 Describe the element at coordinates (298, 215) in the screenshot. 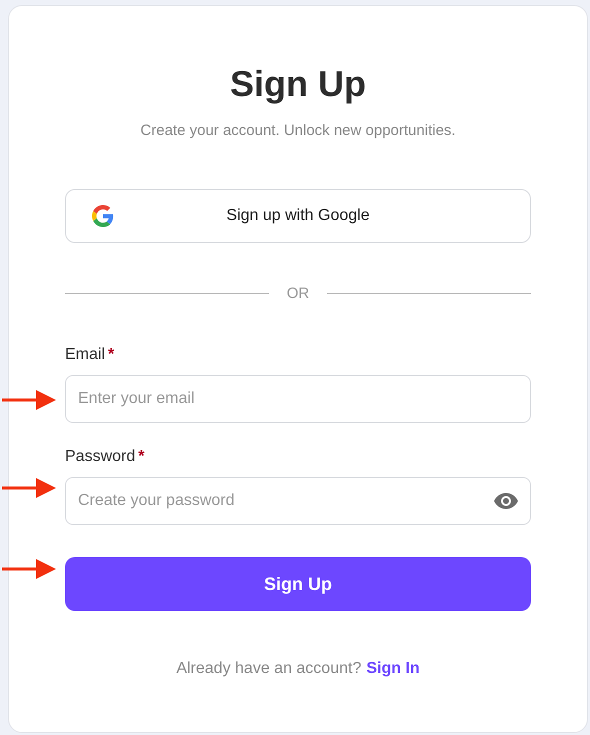

I see `google-signup-button: Sign up with Google` at that location.